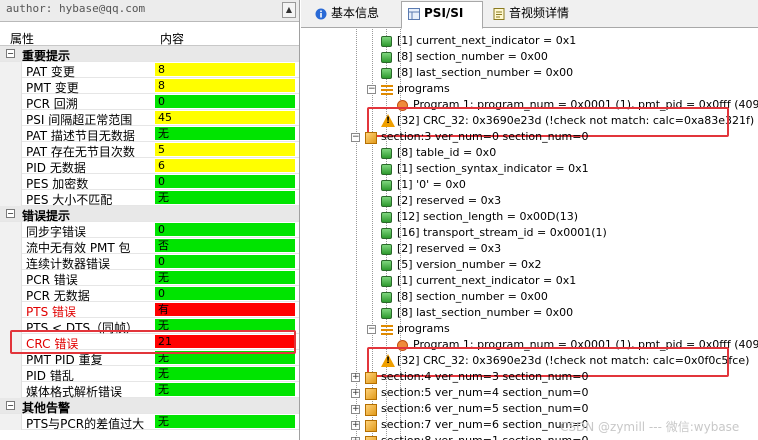 Image resolution: width=758 pixels, height=440 pixels. Describe the element at coordinates (149, 70) in the screenshot. I see `property-row: PAT 变更 8` at that location.